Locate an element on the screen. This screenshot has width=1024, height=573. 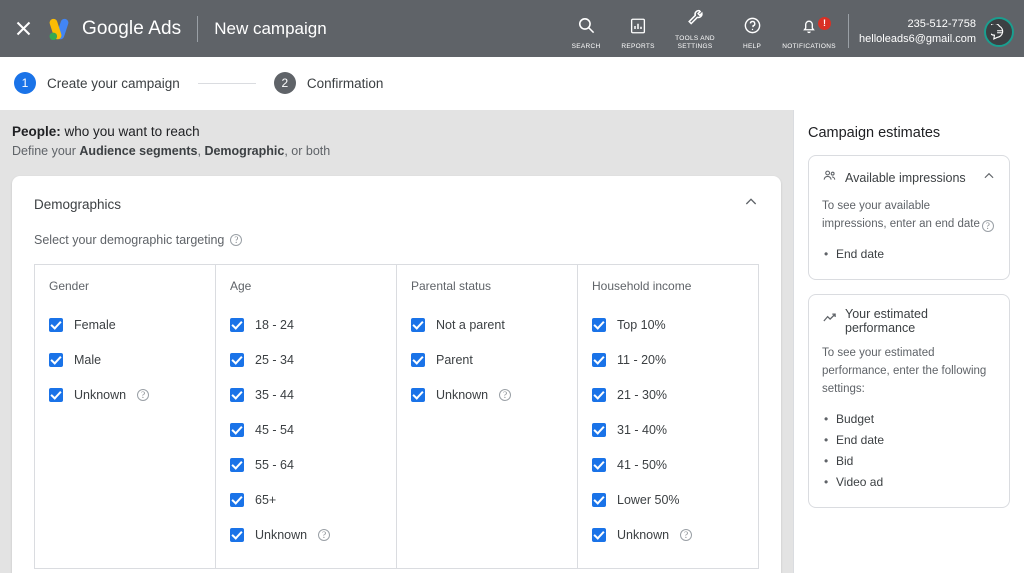
checkbox-row-age-45-54: 45 - 54 is located at coordinates (313, 429).